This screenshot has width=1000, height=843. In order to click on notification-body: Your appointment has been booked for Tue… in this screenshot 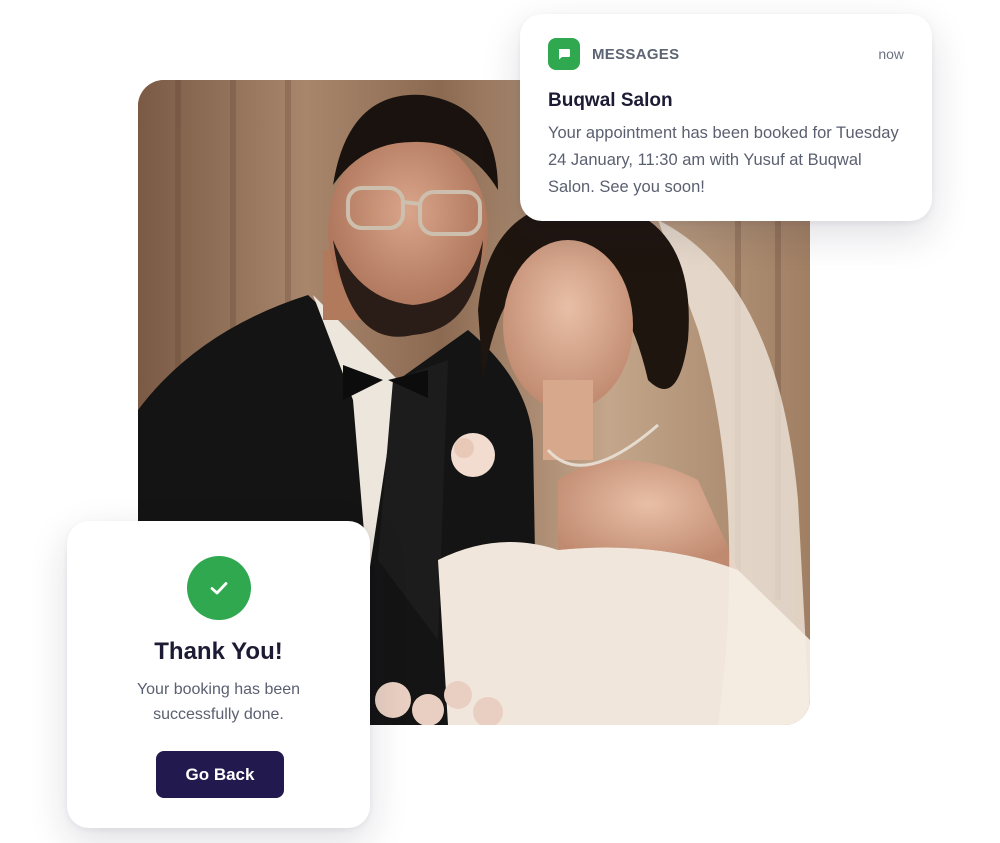, I will do `click(723, 160)`.